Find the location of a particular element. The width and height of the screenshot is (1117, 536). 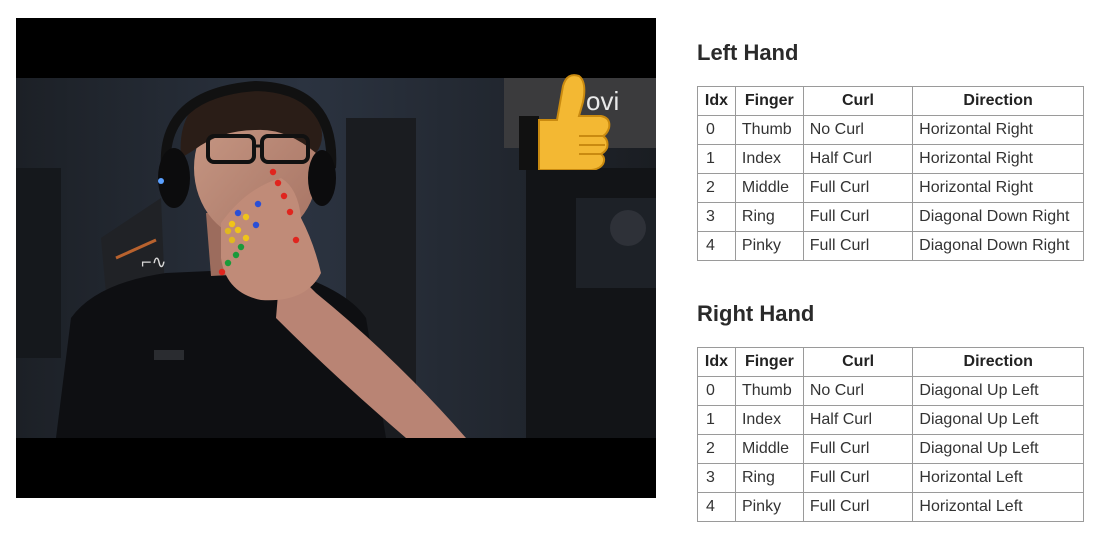

right-hand-title: Right Hand is located at coordinates (756, 313).